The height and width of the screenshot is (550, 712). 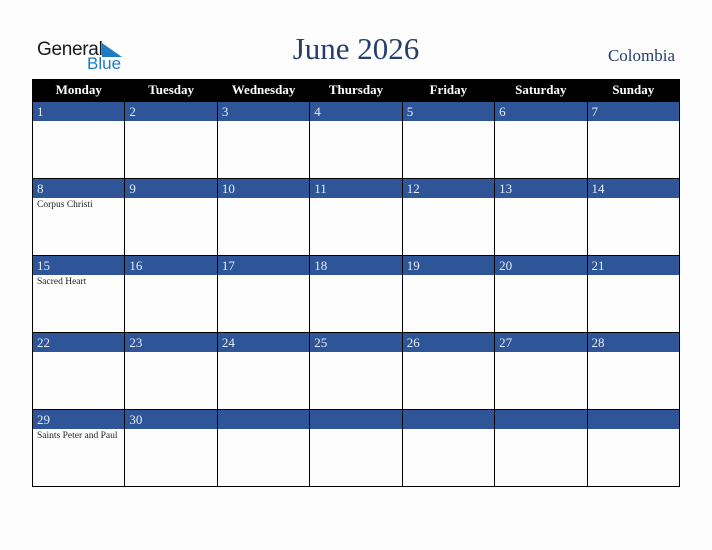 What do you see at coordinates (541, 294) in the screenshot?
I see `day-cell: 20` at bounding box center [541, 294].